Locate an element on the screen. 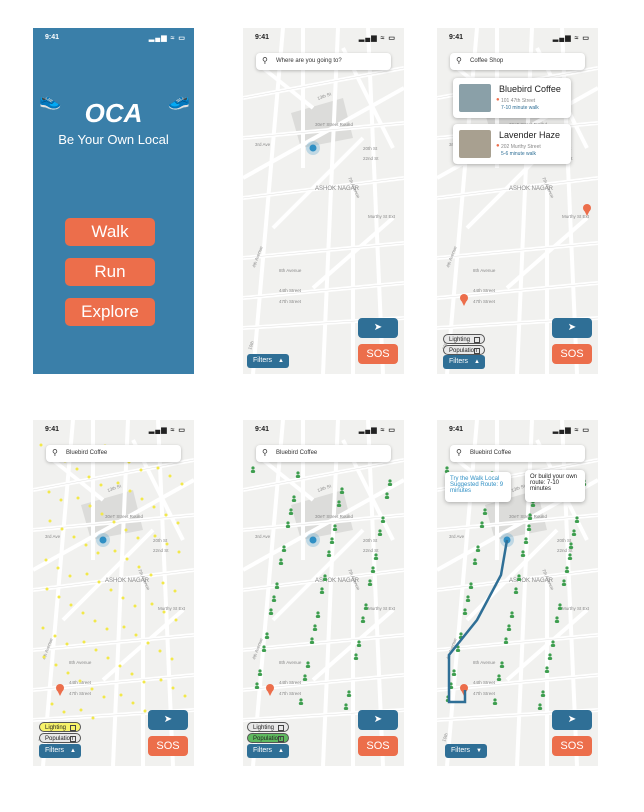 This screenshot has height=812, width=644. map-label: 30eT Street Round is located at coordinates (124, 516).